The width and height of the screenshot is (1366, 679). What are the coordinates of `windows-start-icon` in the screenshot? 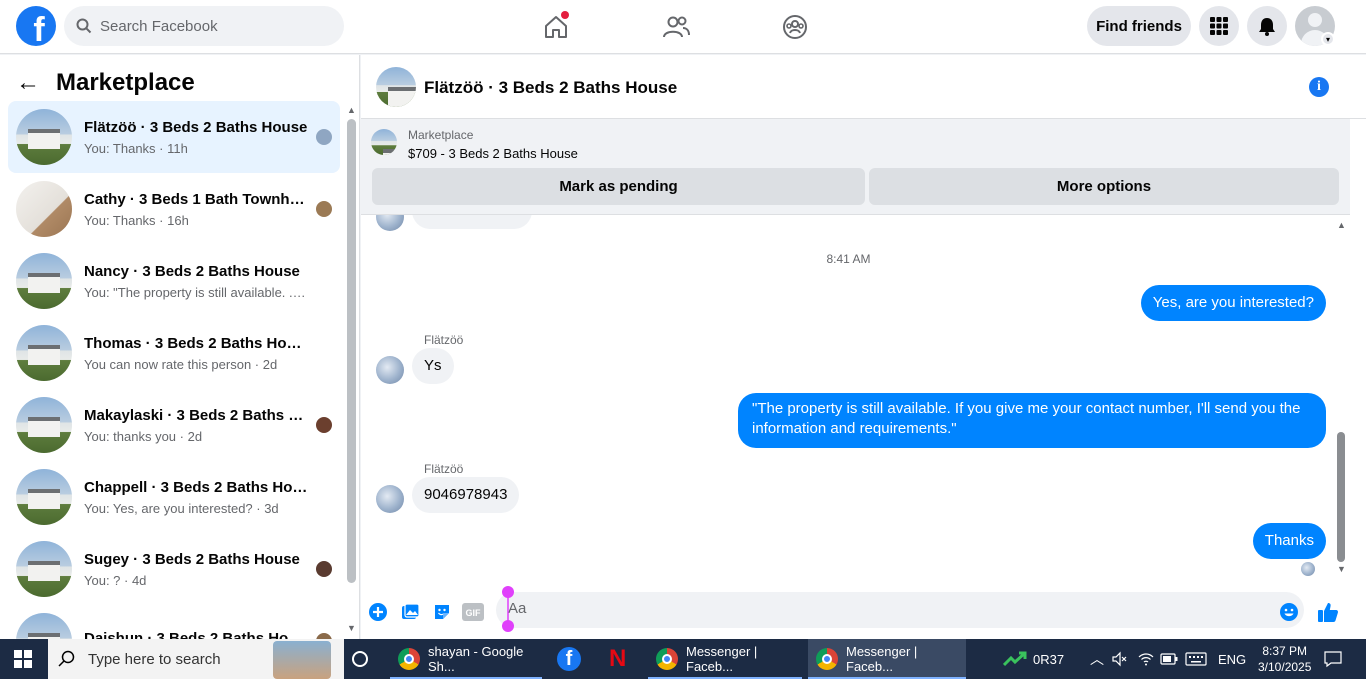 It's located at (23, 661).